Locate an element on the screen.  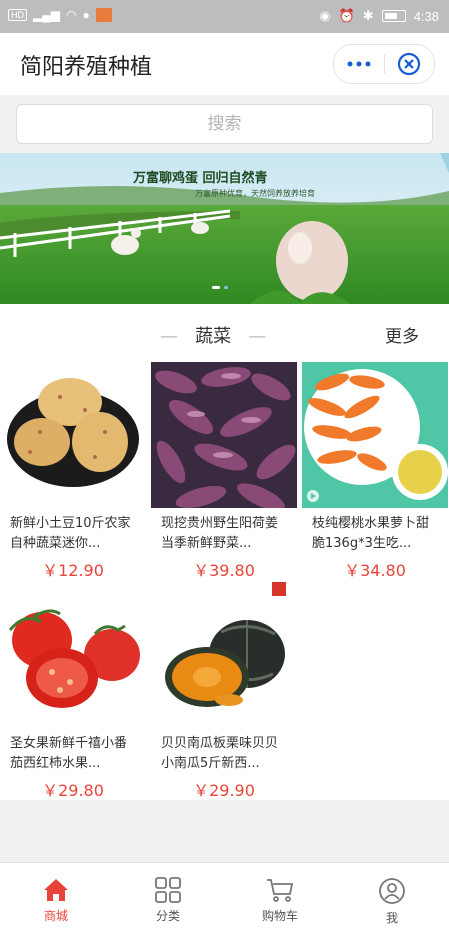
search-input: 搜索 is located at coordinates (224, 124).